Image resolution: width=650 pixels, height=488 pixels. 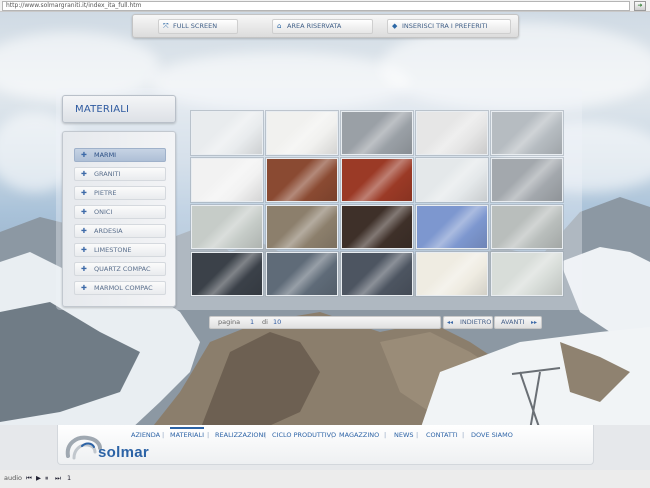 I want to click on section-title: MATERIALI, so click(x=102, y=109).